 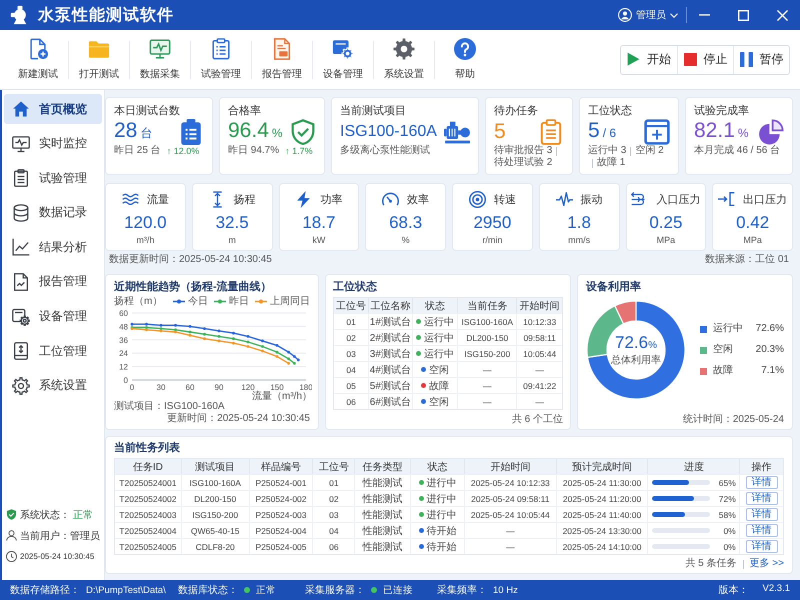 What do you see at coordinates (539, 337) in the screenshot?
I see `table-cell: 09:58:11` at bounding box center [539, 337].